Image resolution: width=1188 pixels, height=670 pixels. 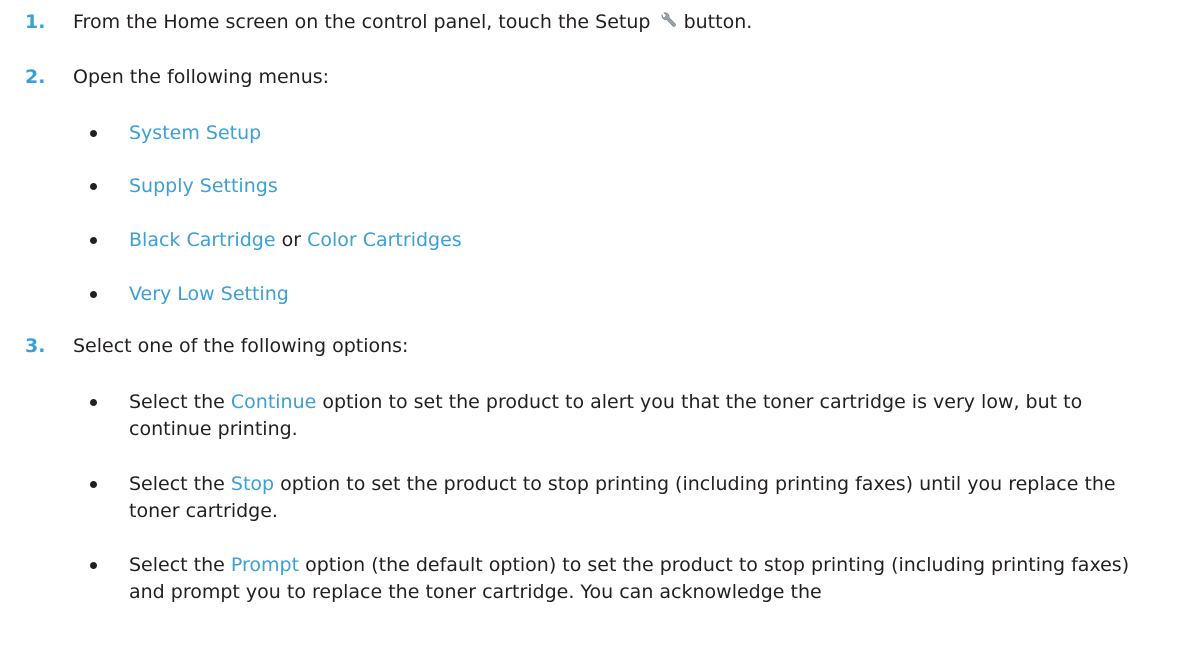 What do you see at coordinates (273, 402) in the screenshot?
I see `option-continue: Continue` at bounding box center [273, 402].